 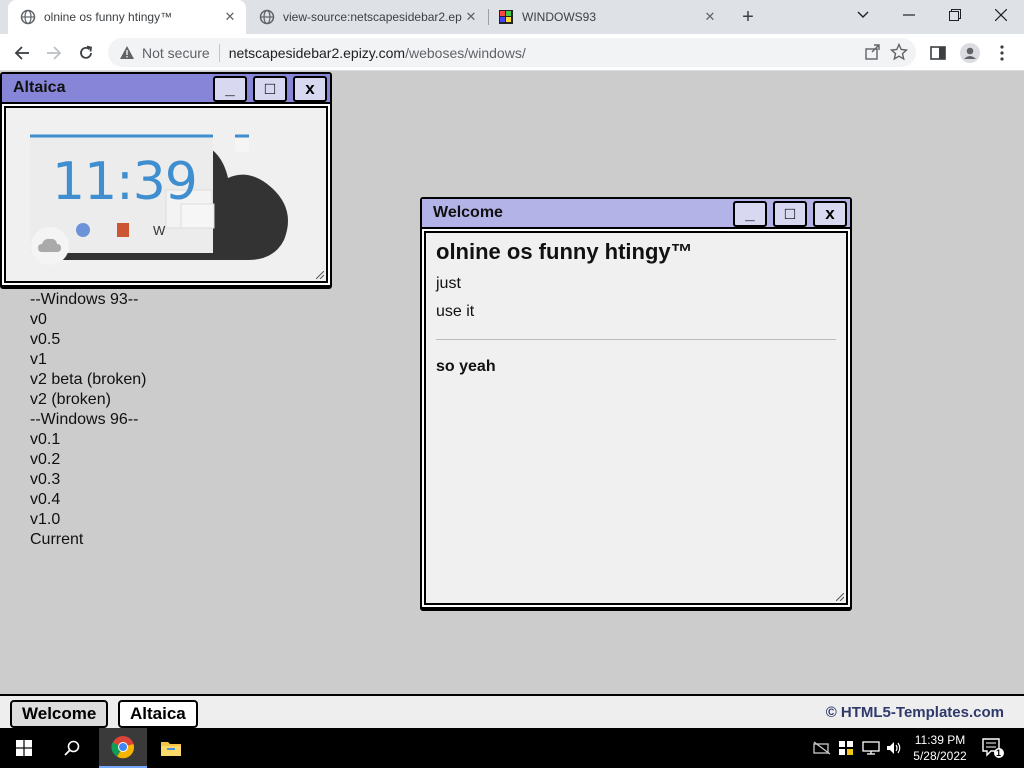 What do you see at coordinates (506, 17) in the screenshot?
I see `windows93-favicon-icon` at bounding box center [506, 17].